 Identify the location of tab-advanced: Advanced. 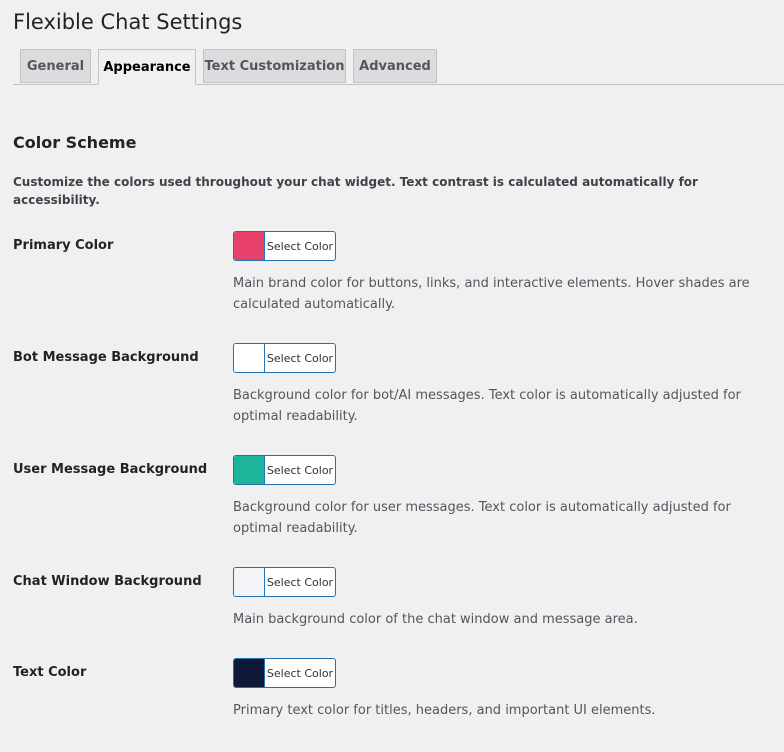
(395, 66).